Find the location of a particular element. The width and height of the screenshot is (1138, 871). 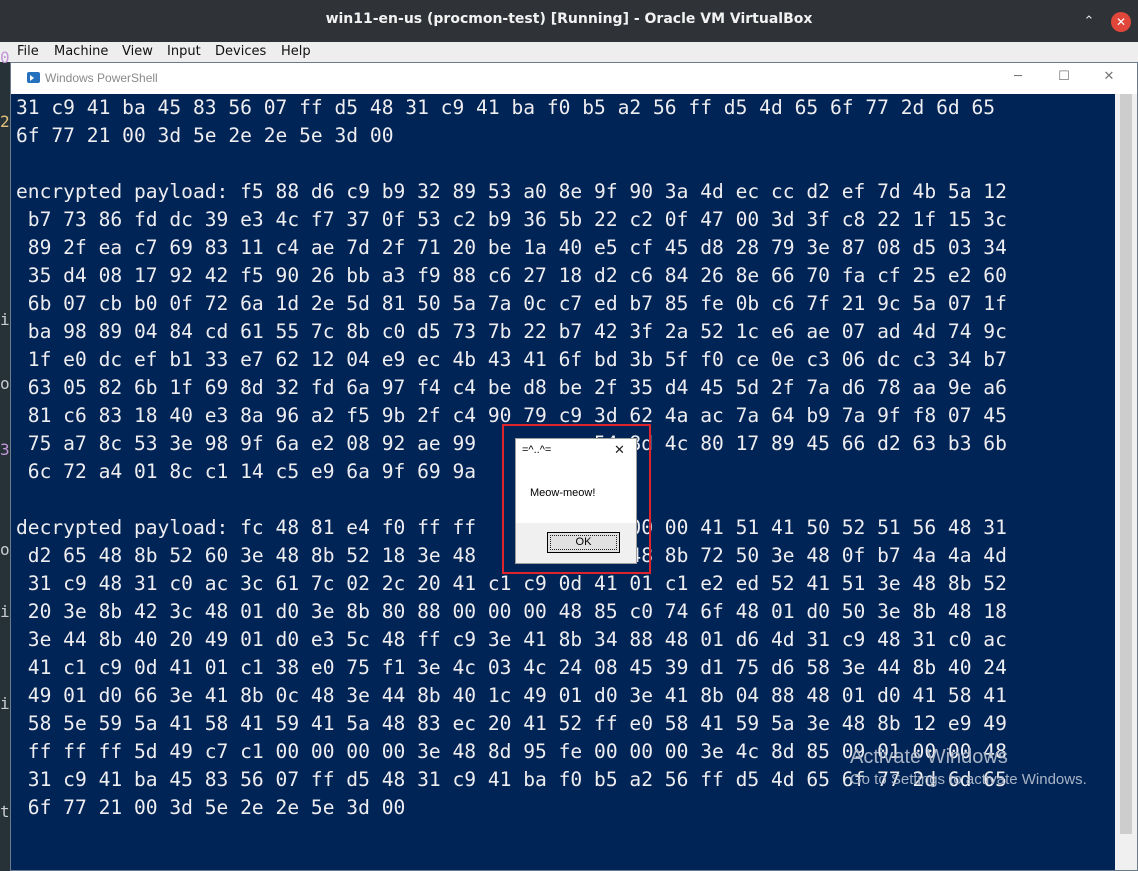

menu-machine: Machine is located at coordinates (81, 51).